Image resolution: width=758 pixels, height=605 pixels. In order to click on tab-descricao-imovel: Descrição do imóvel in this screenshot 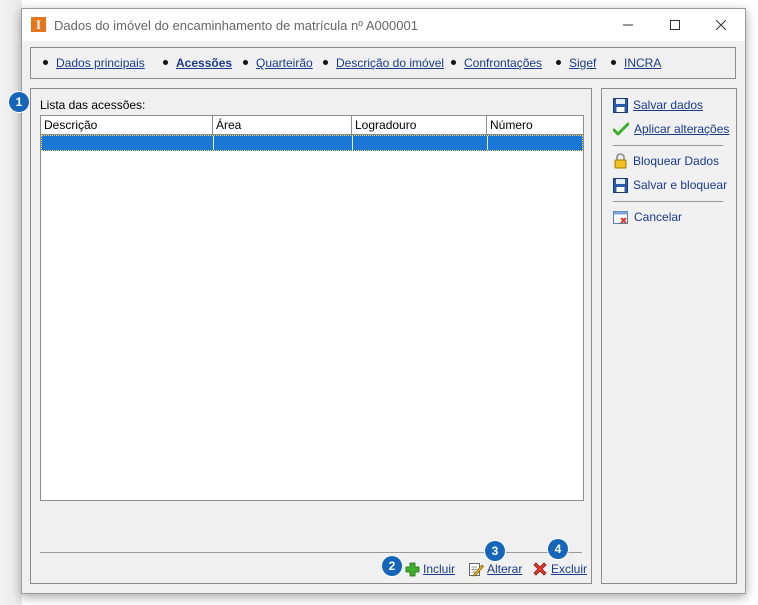, I will do `click(383, 63)`.